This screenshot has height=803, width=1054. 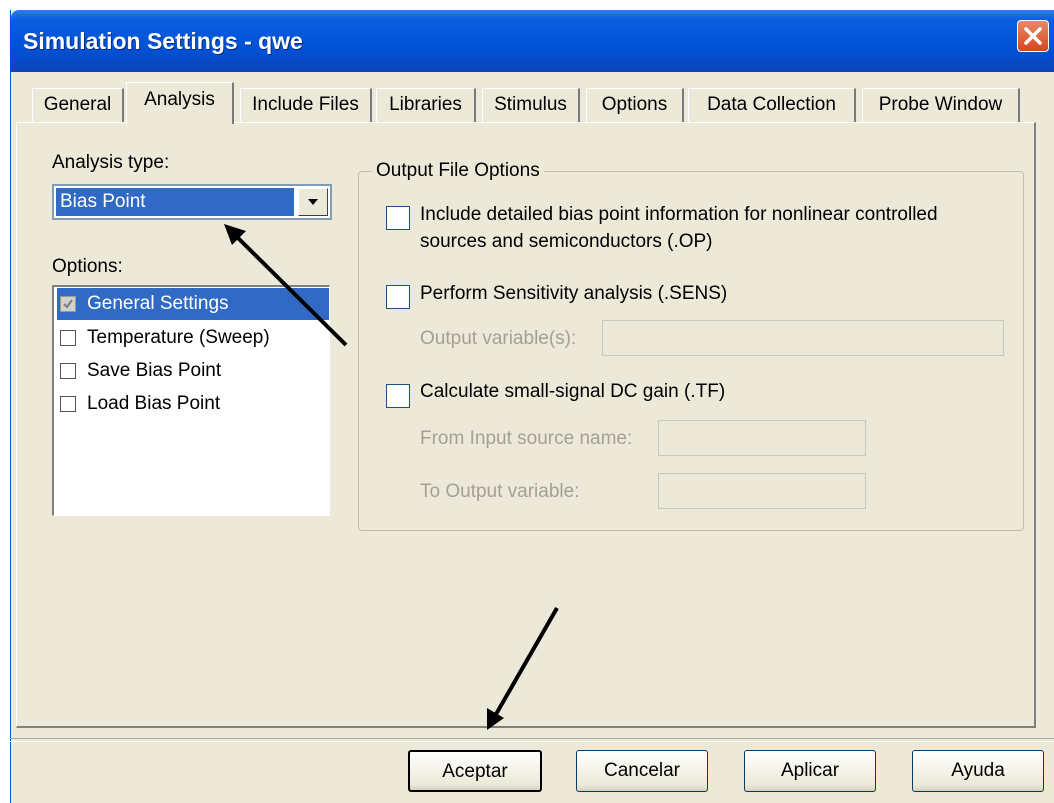 What do you see at coordinates (286, 285) in the screenshot?
I see `annotation-arrow-dropdown` at bounding box center [286, 285].